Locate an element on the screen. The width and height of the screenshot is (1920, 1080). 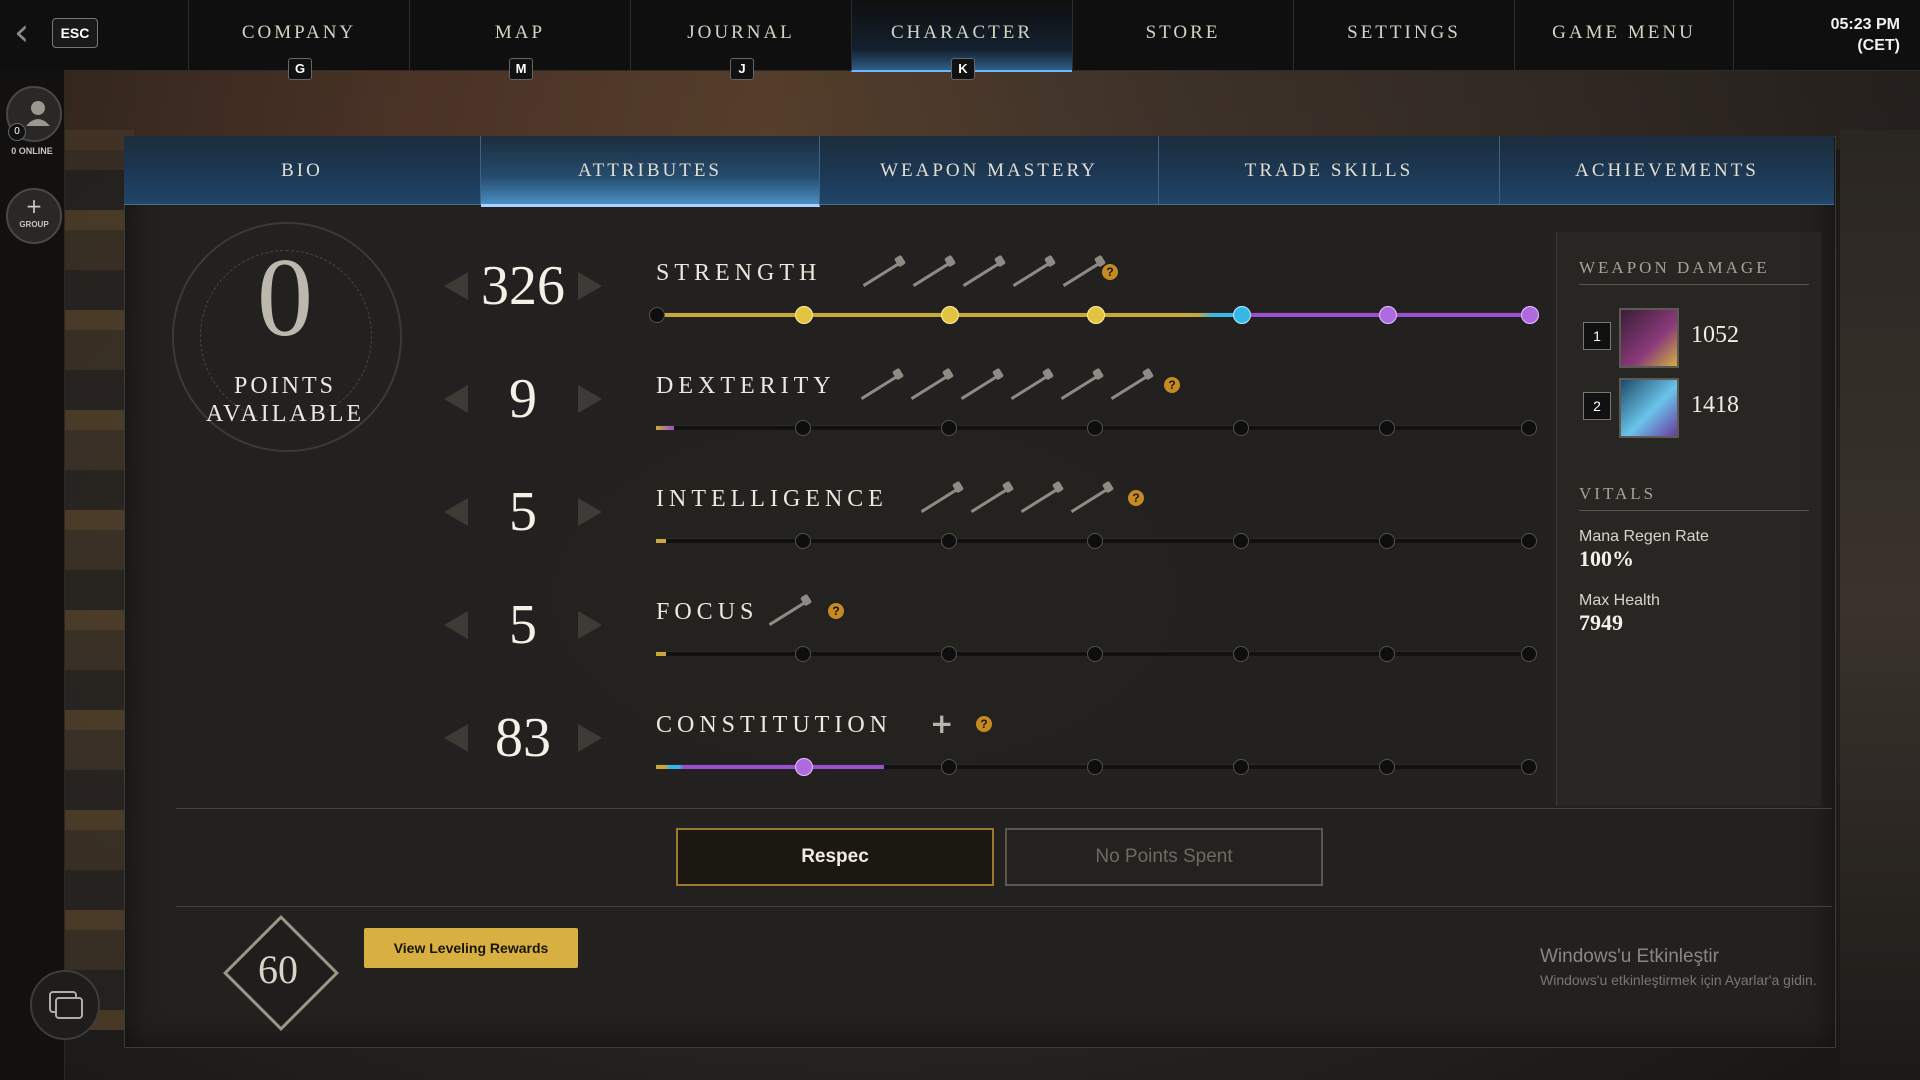
attribute-value: 9 is located at coordinates (523, 399).